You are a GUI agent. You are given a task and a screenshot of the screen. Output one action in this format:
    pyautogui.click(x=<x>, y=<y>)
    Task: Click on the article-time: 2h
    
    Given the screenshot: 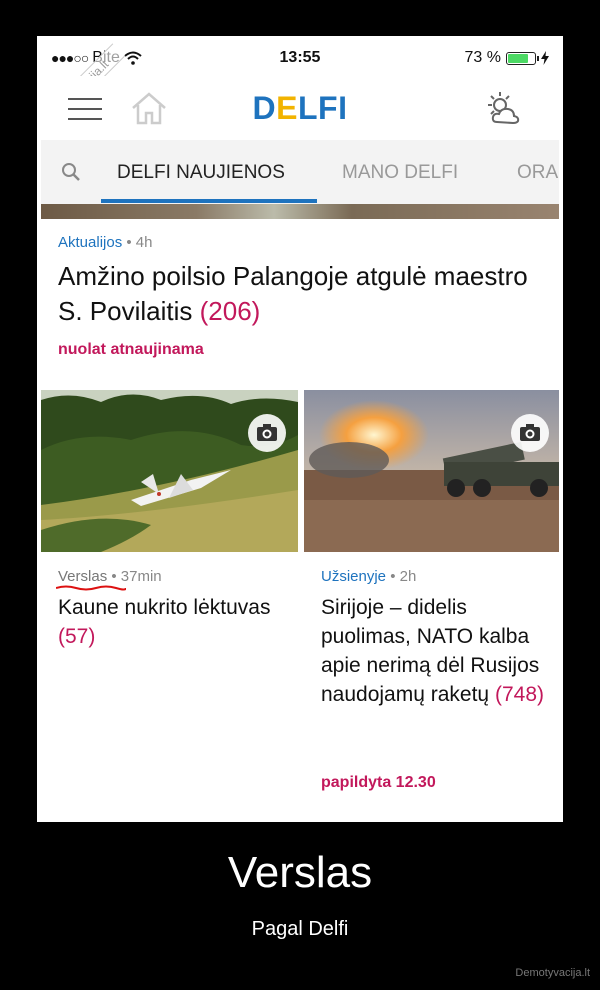 What is the action you would take?
    pyautogui.click(x=408, y=576)
    